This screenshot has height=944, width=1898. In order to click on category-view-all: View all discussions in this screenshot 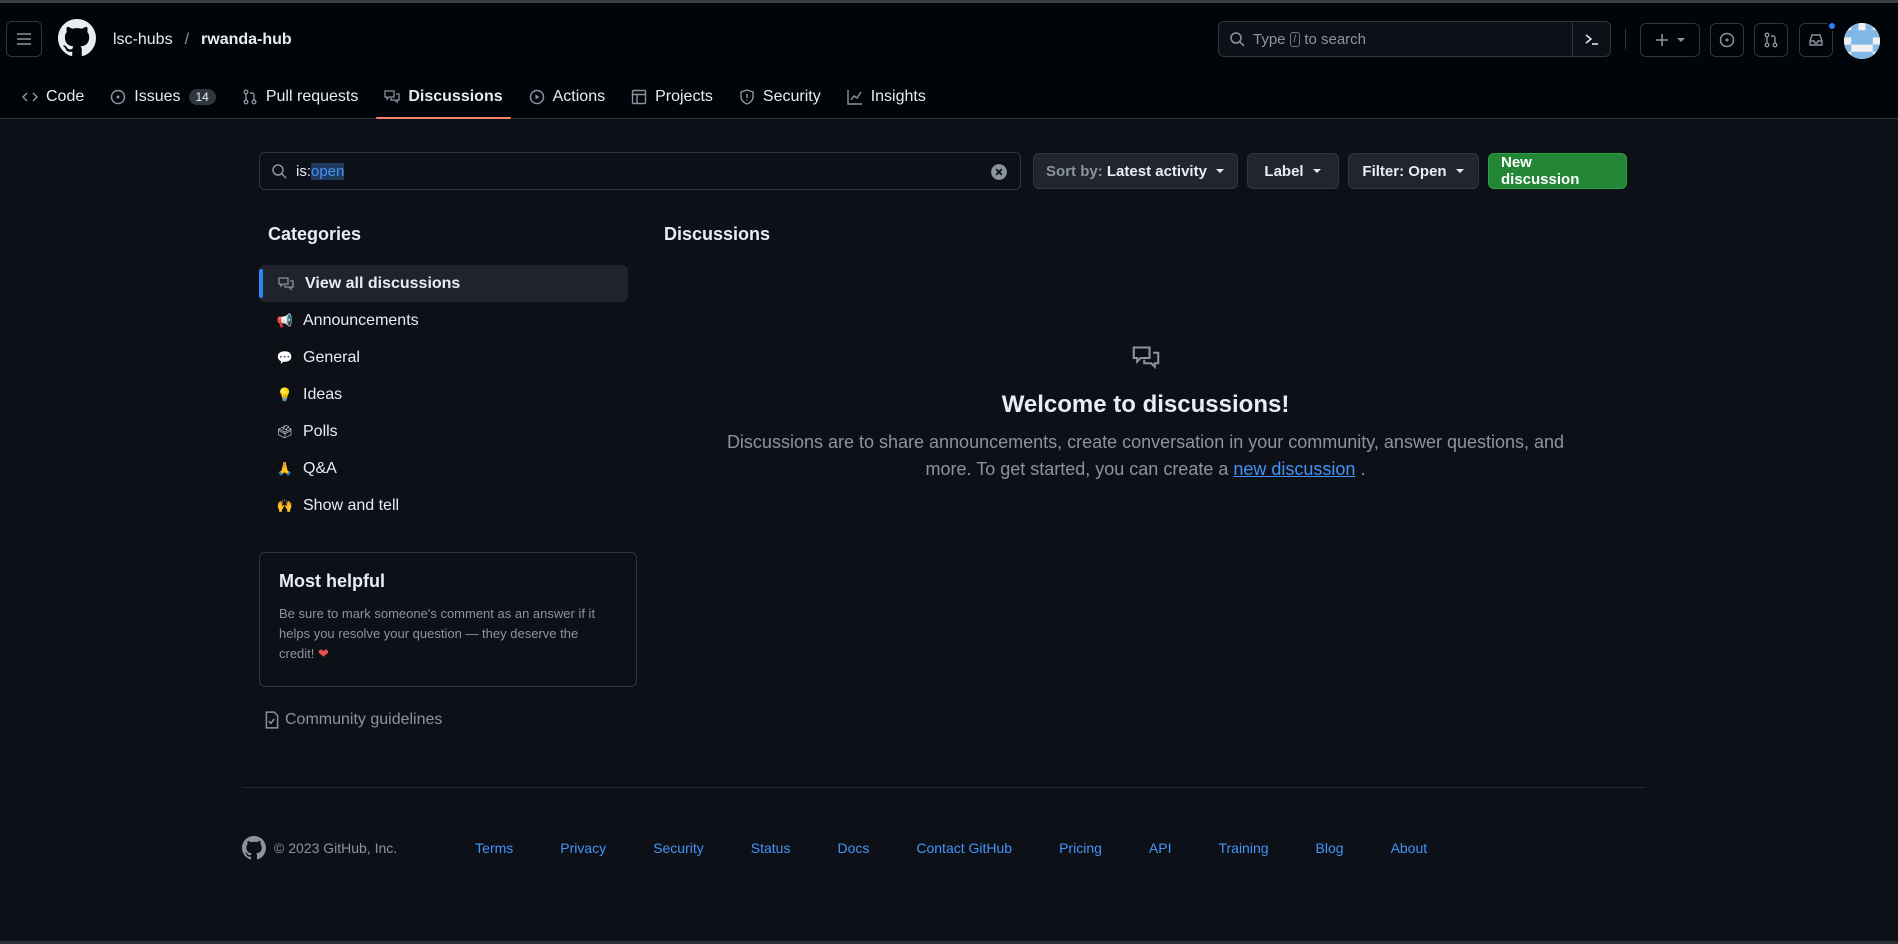, I will do `click(443, 283)`.